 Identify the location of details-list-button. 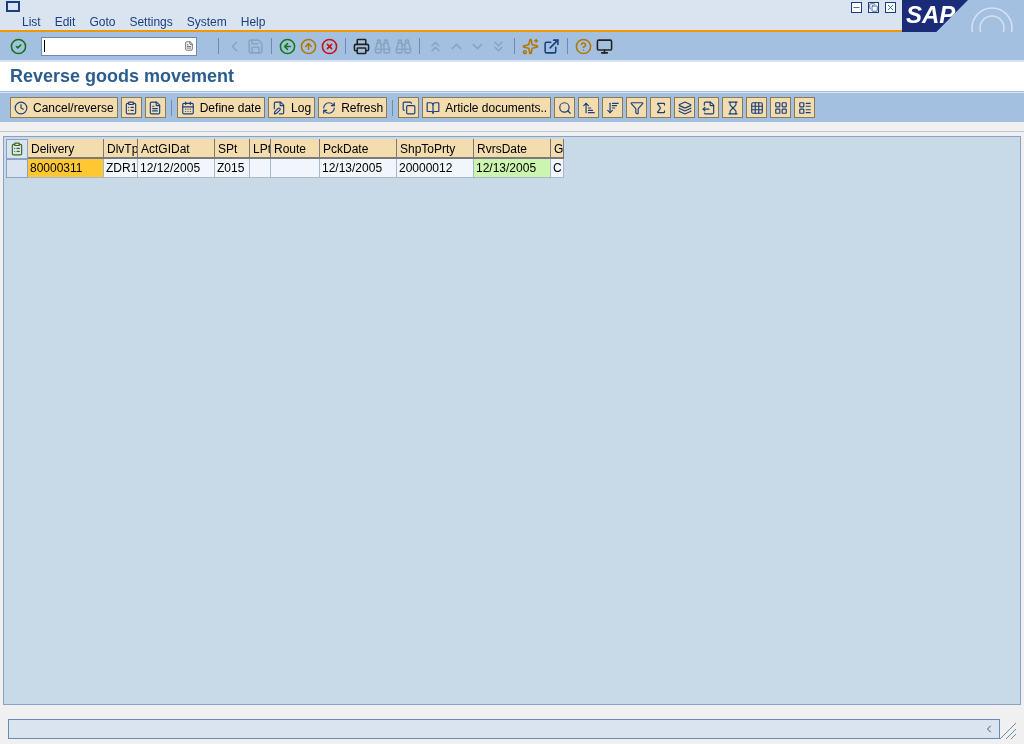
(131, 107).